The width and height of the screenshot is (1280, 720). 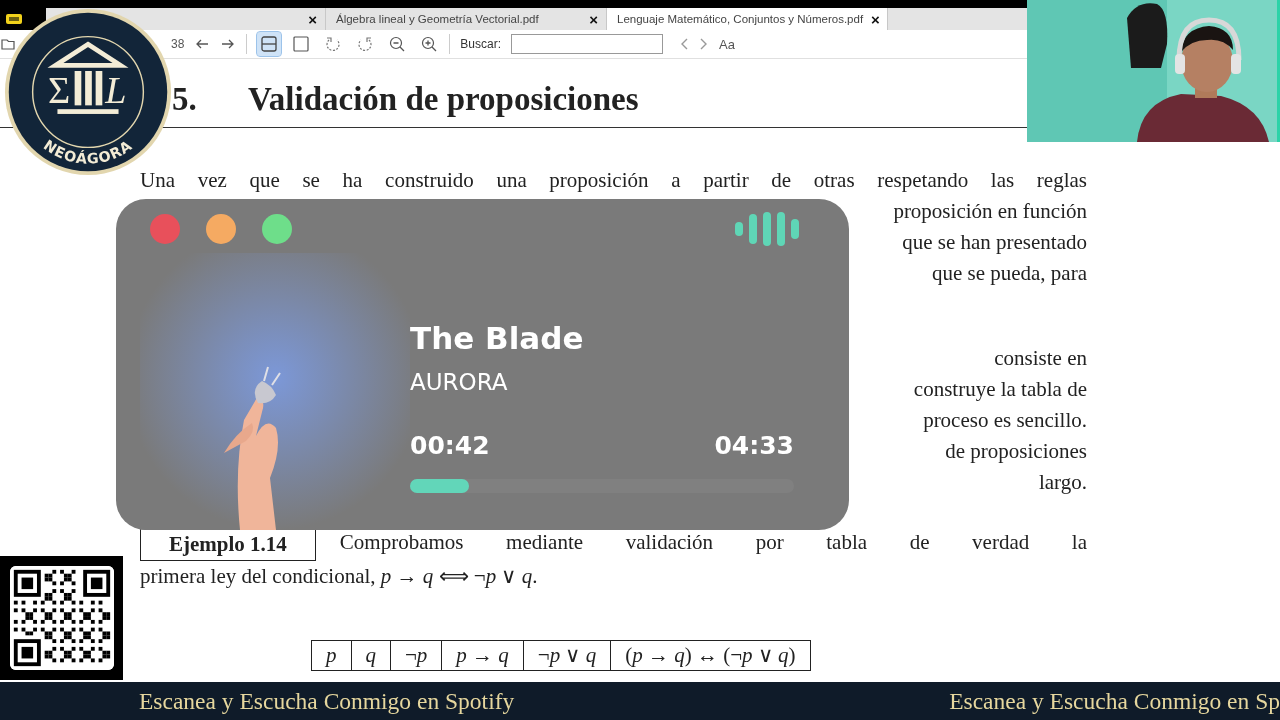 What do you see at coordinates (443, 99) in the screenshot?
I see `section-title: Validación de proposiciones` at bounding box center [443, 99].